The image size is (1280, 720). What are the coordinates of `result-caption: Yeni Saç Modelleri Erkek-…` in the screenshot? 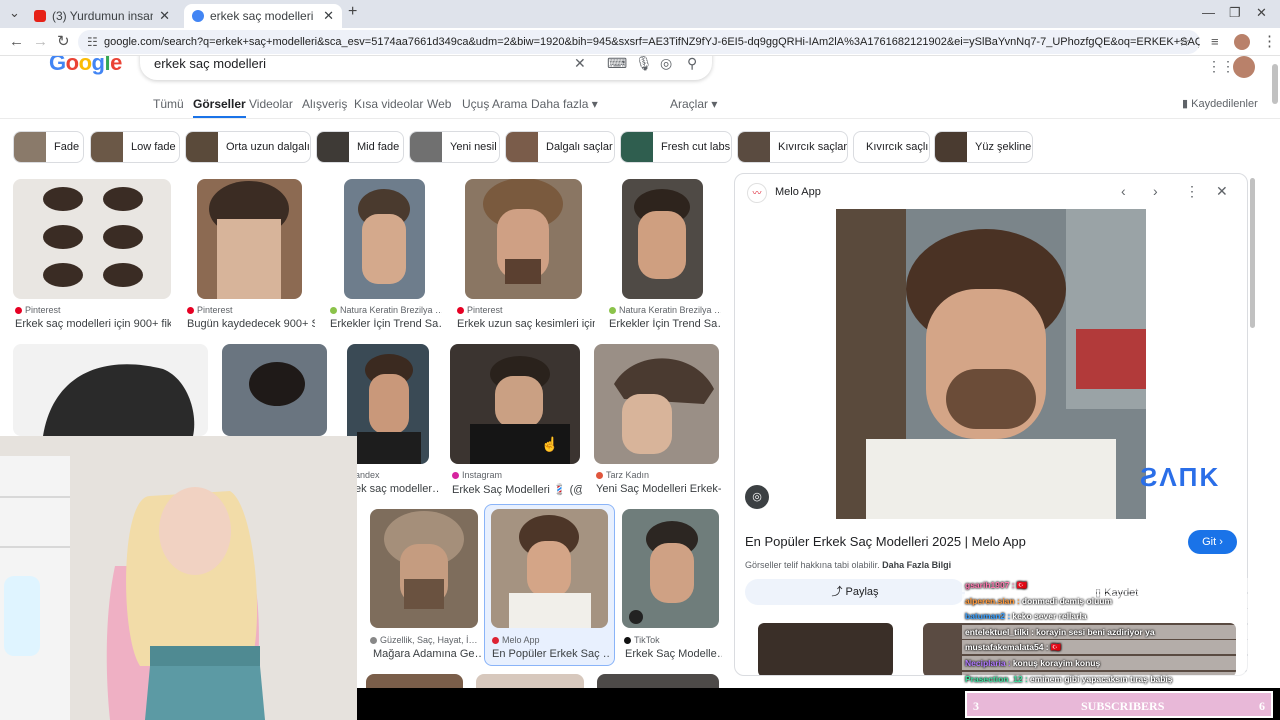 It's located at (658, 489).